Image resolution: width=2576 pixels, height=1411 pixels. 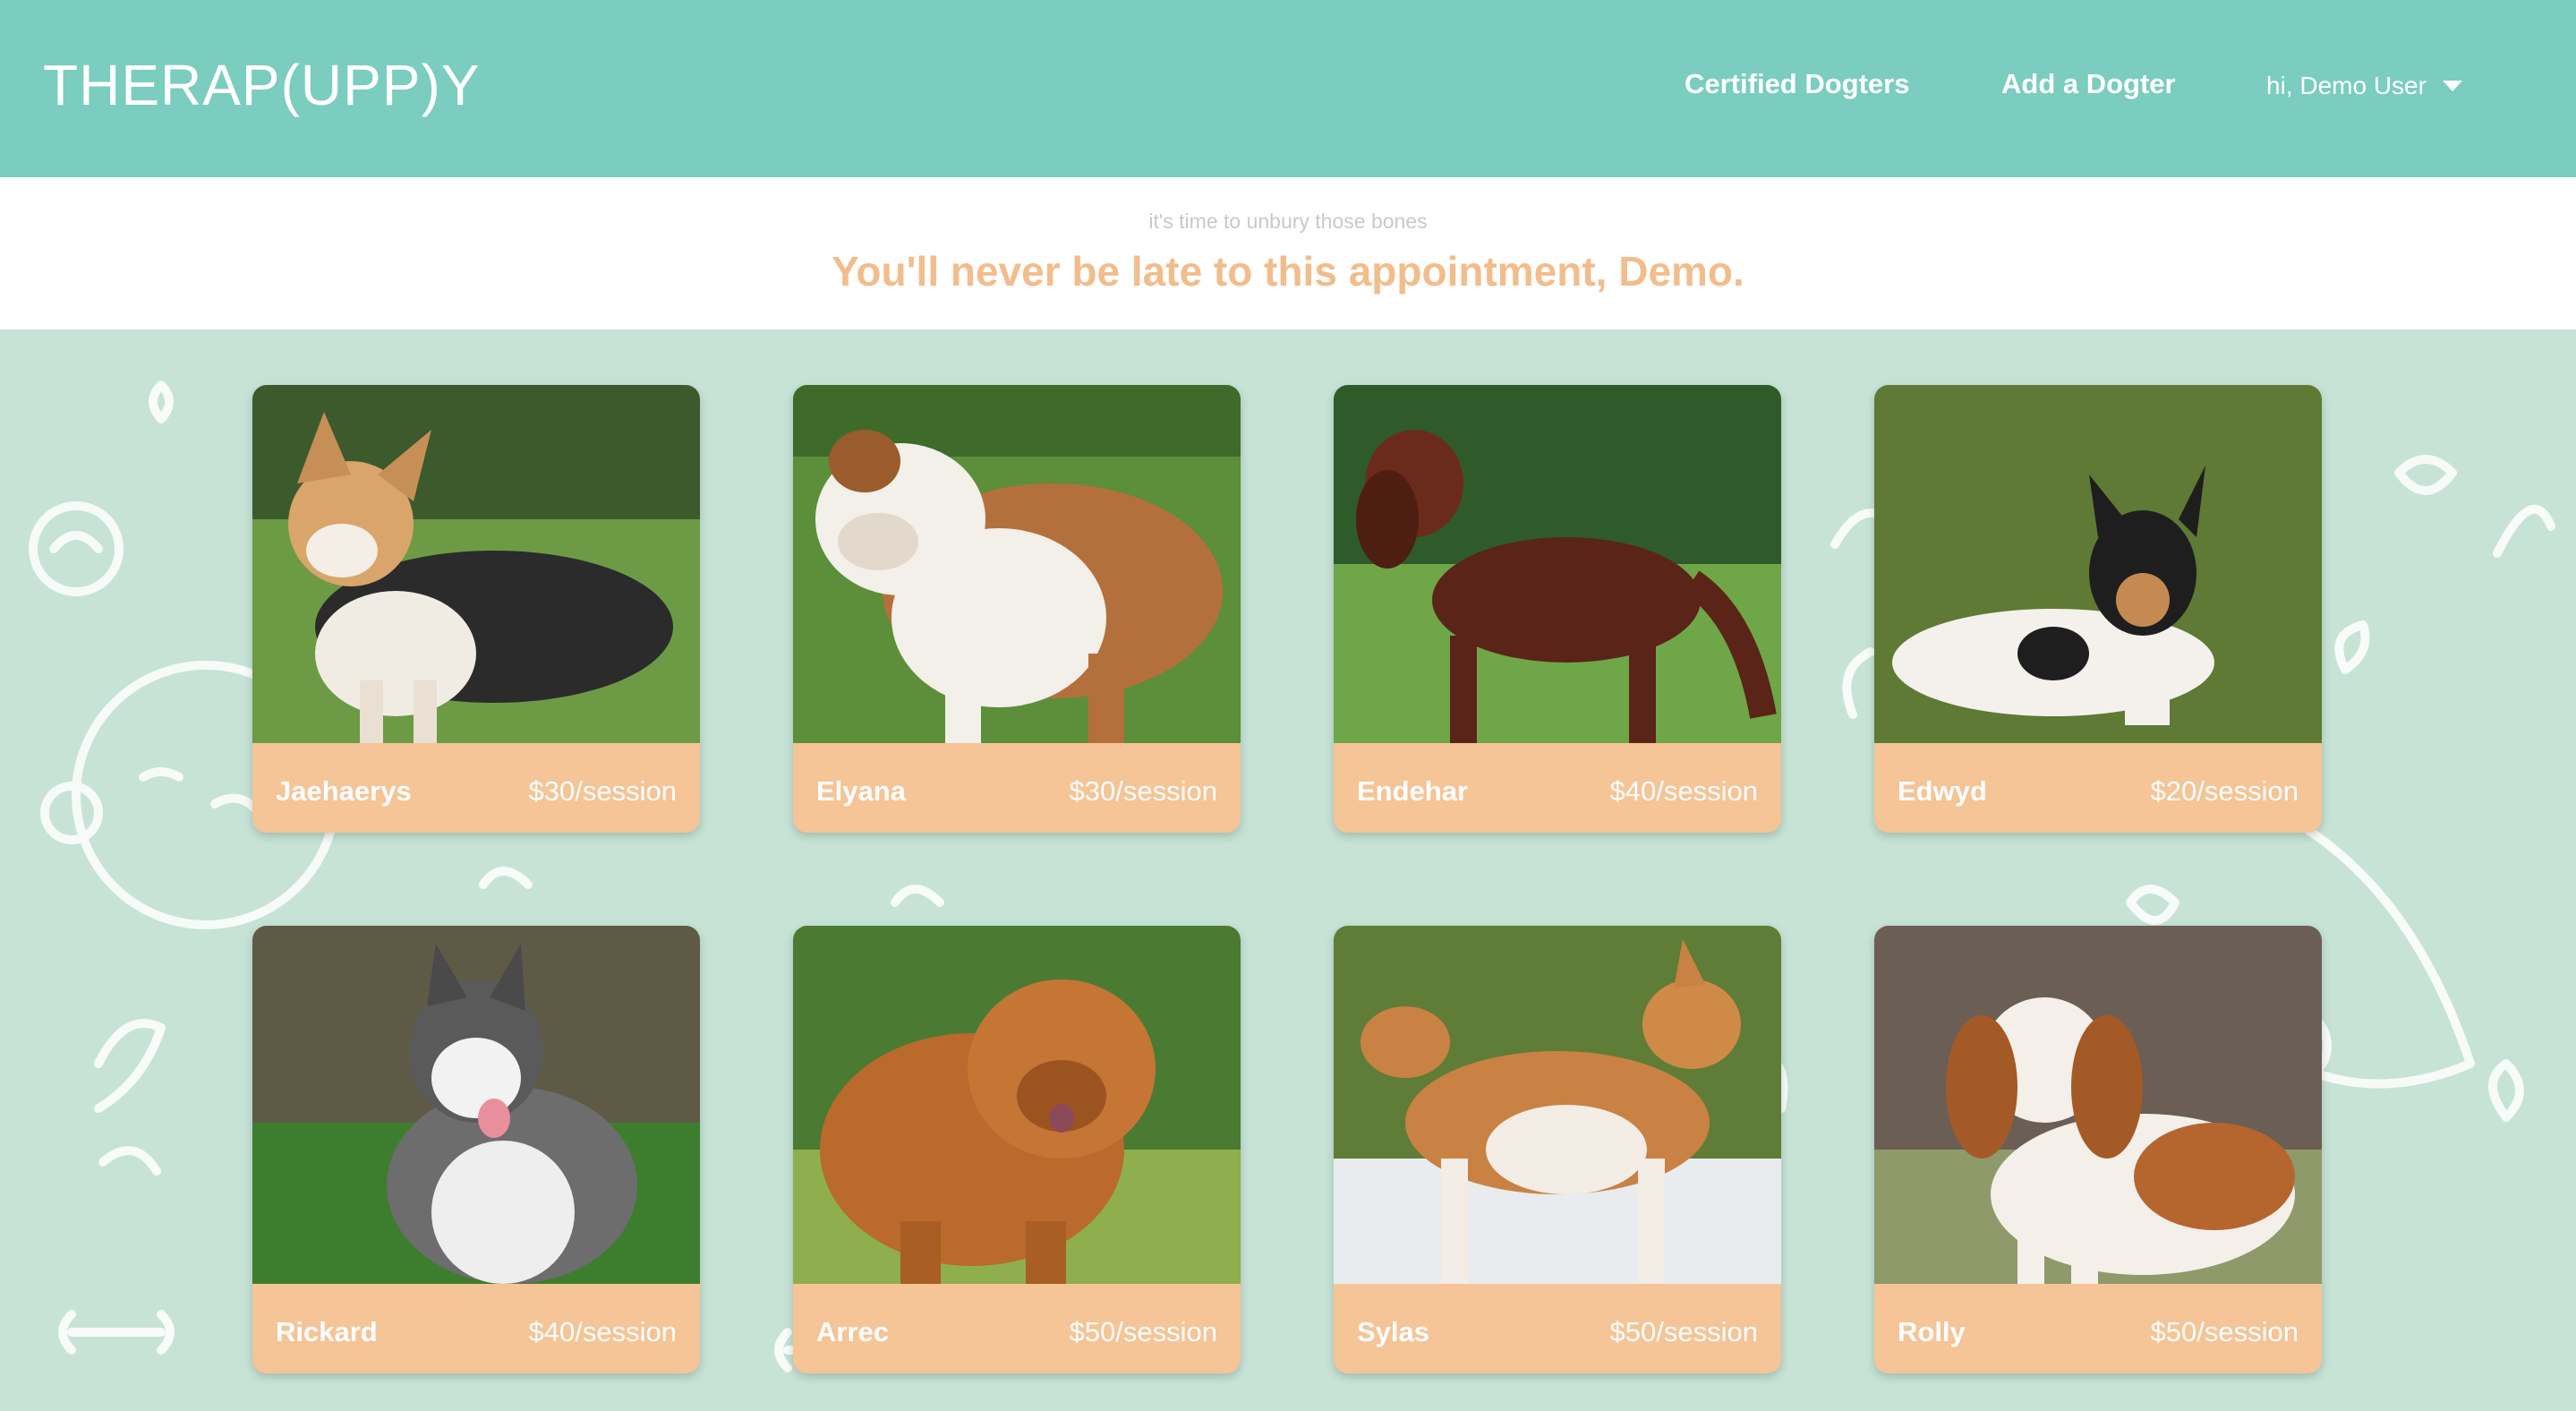 What do you see at coordinates (1017, 788) in the screenshot?
I see `card-footer: Elyana $30/session` at bounding box center [1017, 788].